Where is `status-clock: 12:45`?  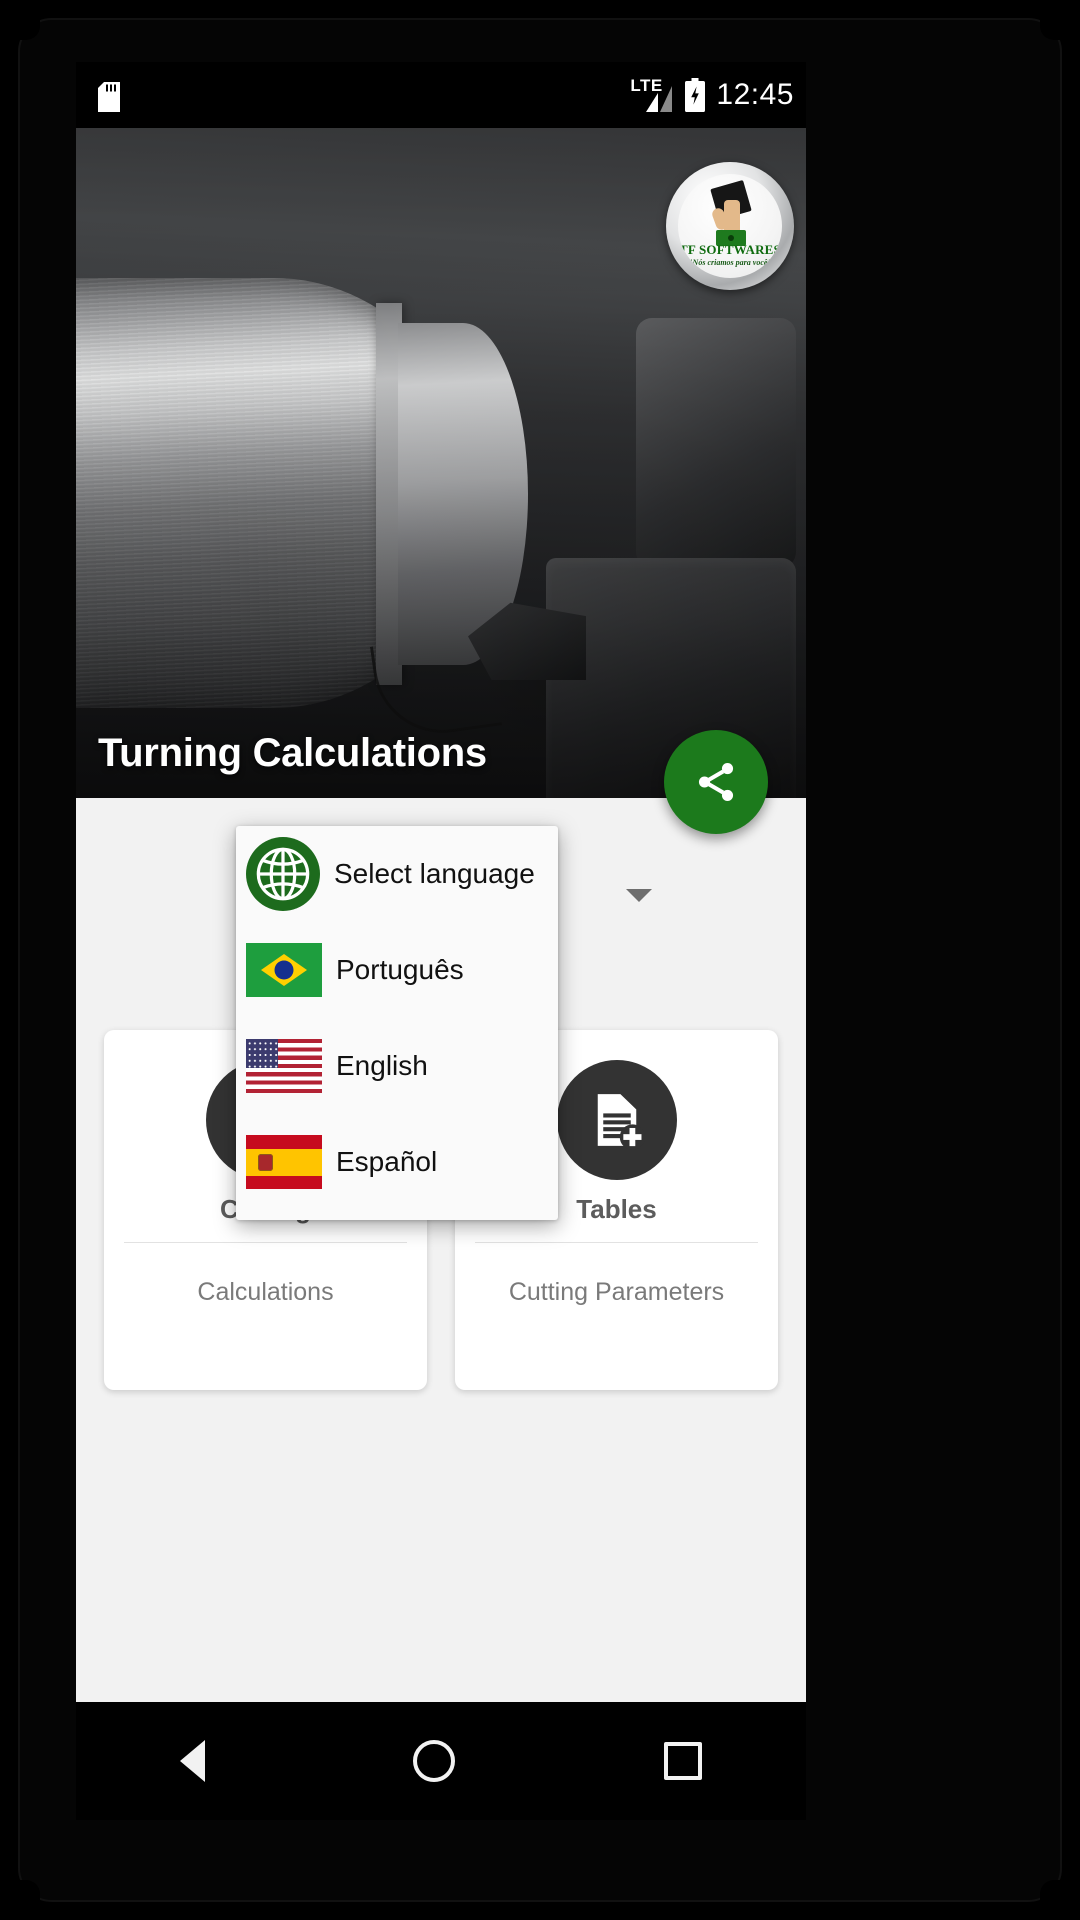 status-clock: 12:45 is located at coordinates (755, 94).